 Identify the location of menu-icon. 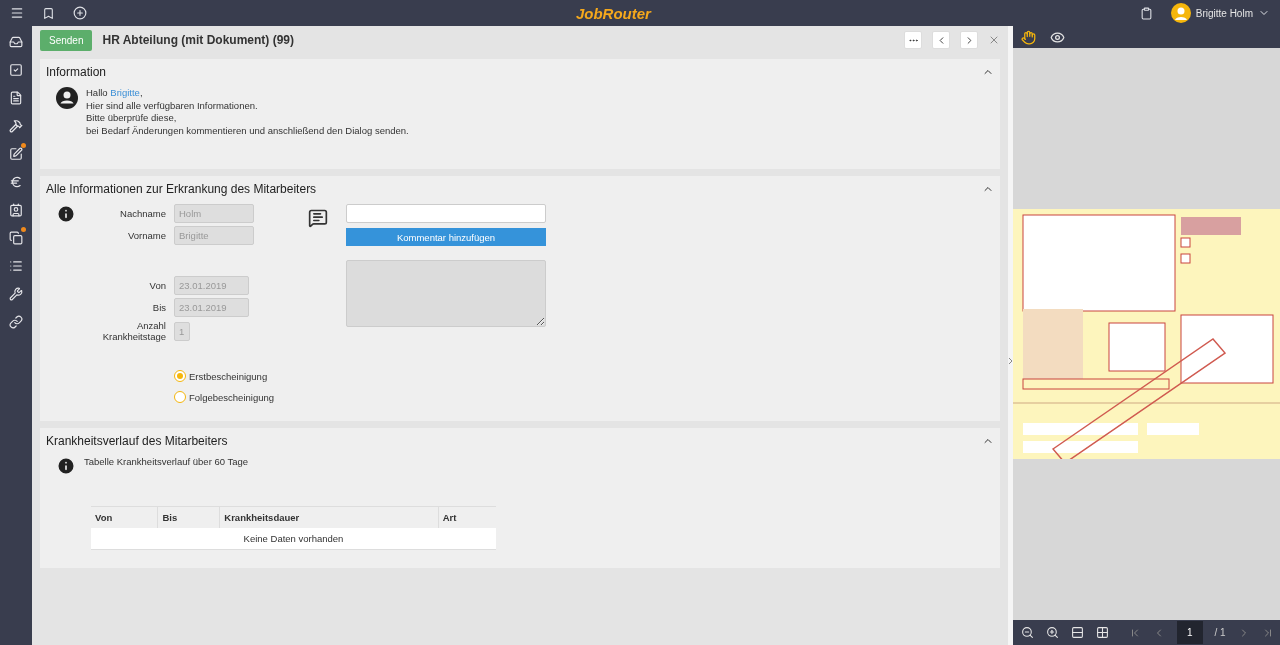
(17, 13).